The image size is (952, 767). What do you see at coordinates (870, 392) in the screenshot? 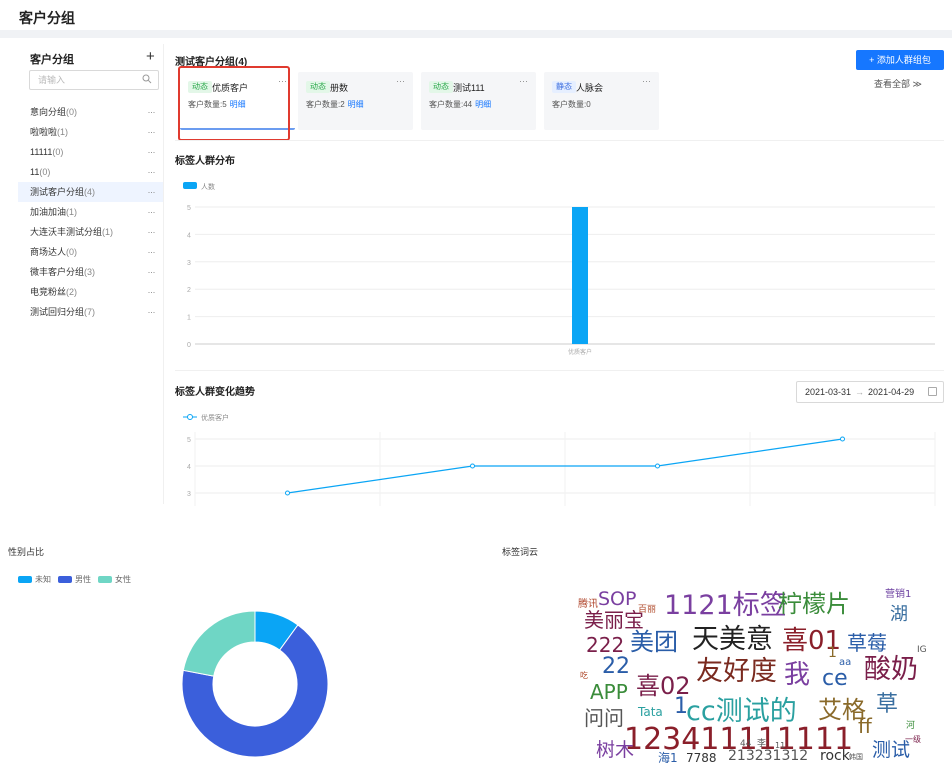
I see `date-range-picker: 2021-03-31 → 2021-04-29` at bounding box center [870, 392].